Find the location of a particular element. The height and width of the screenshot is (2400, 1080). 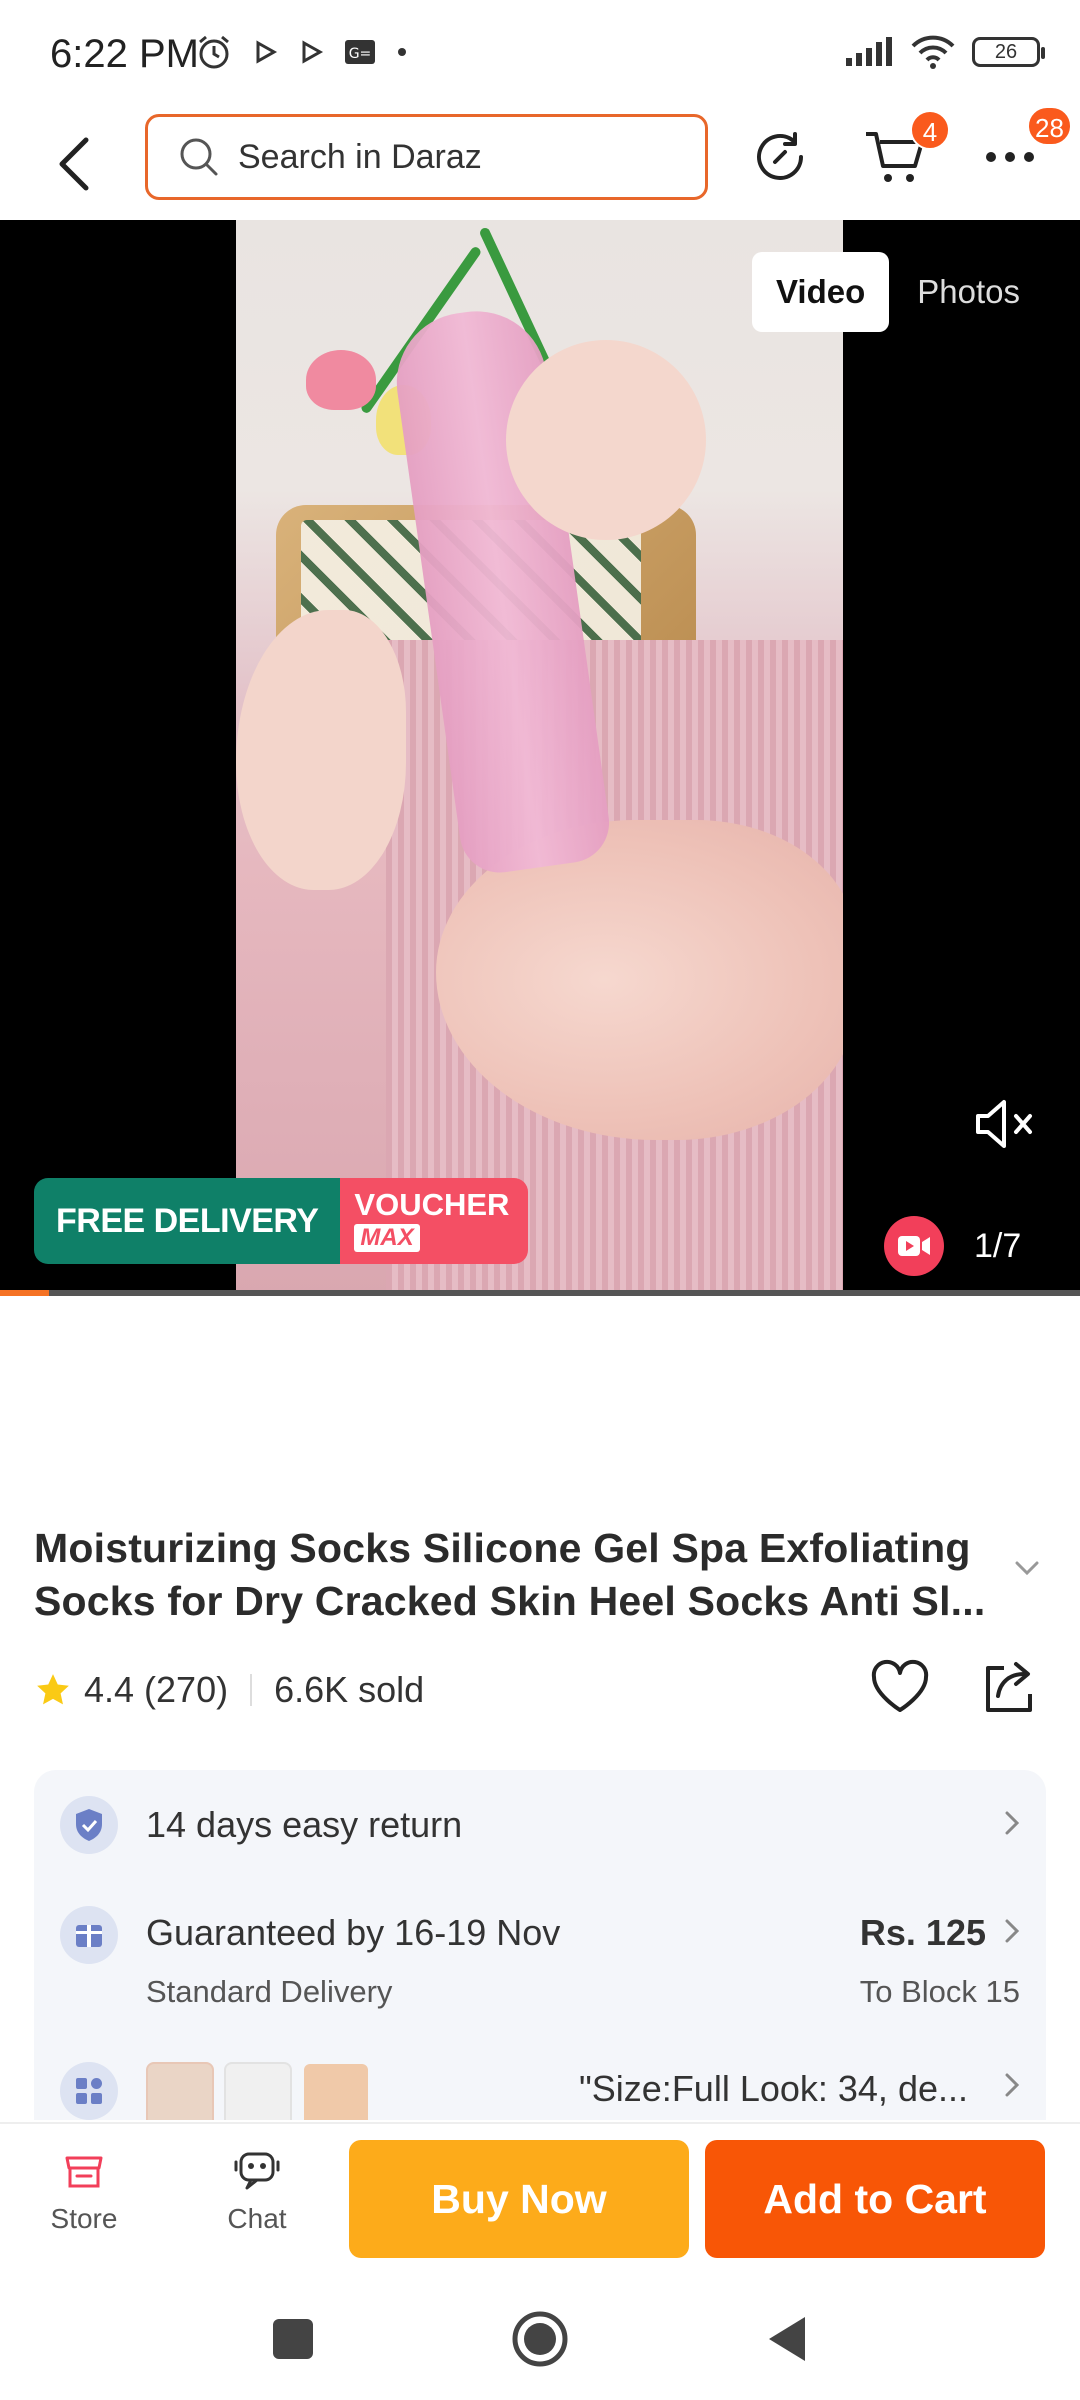

more-badge: 28 is located at coordinates (1049, 126).